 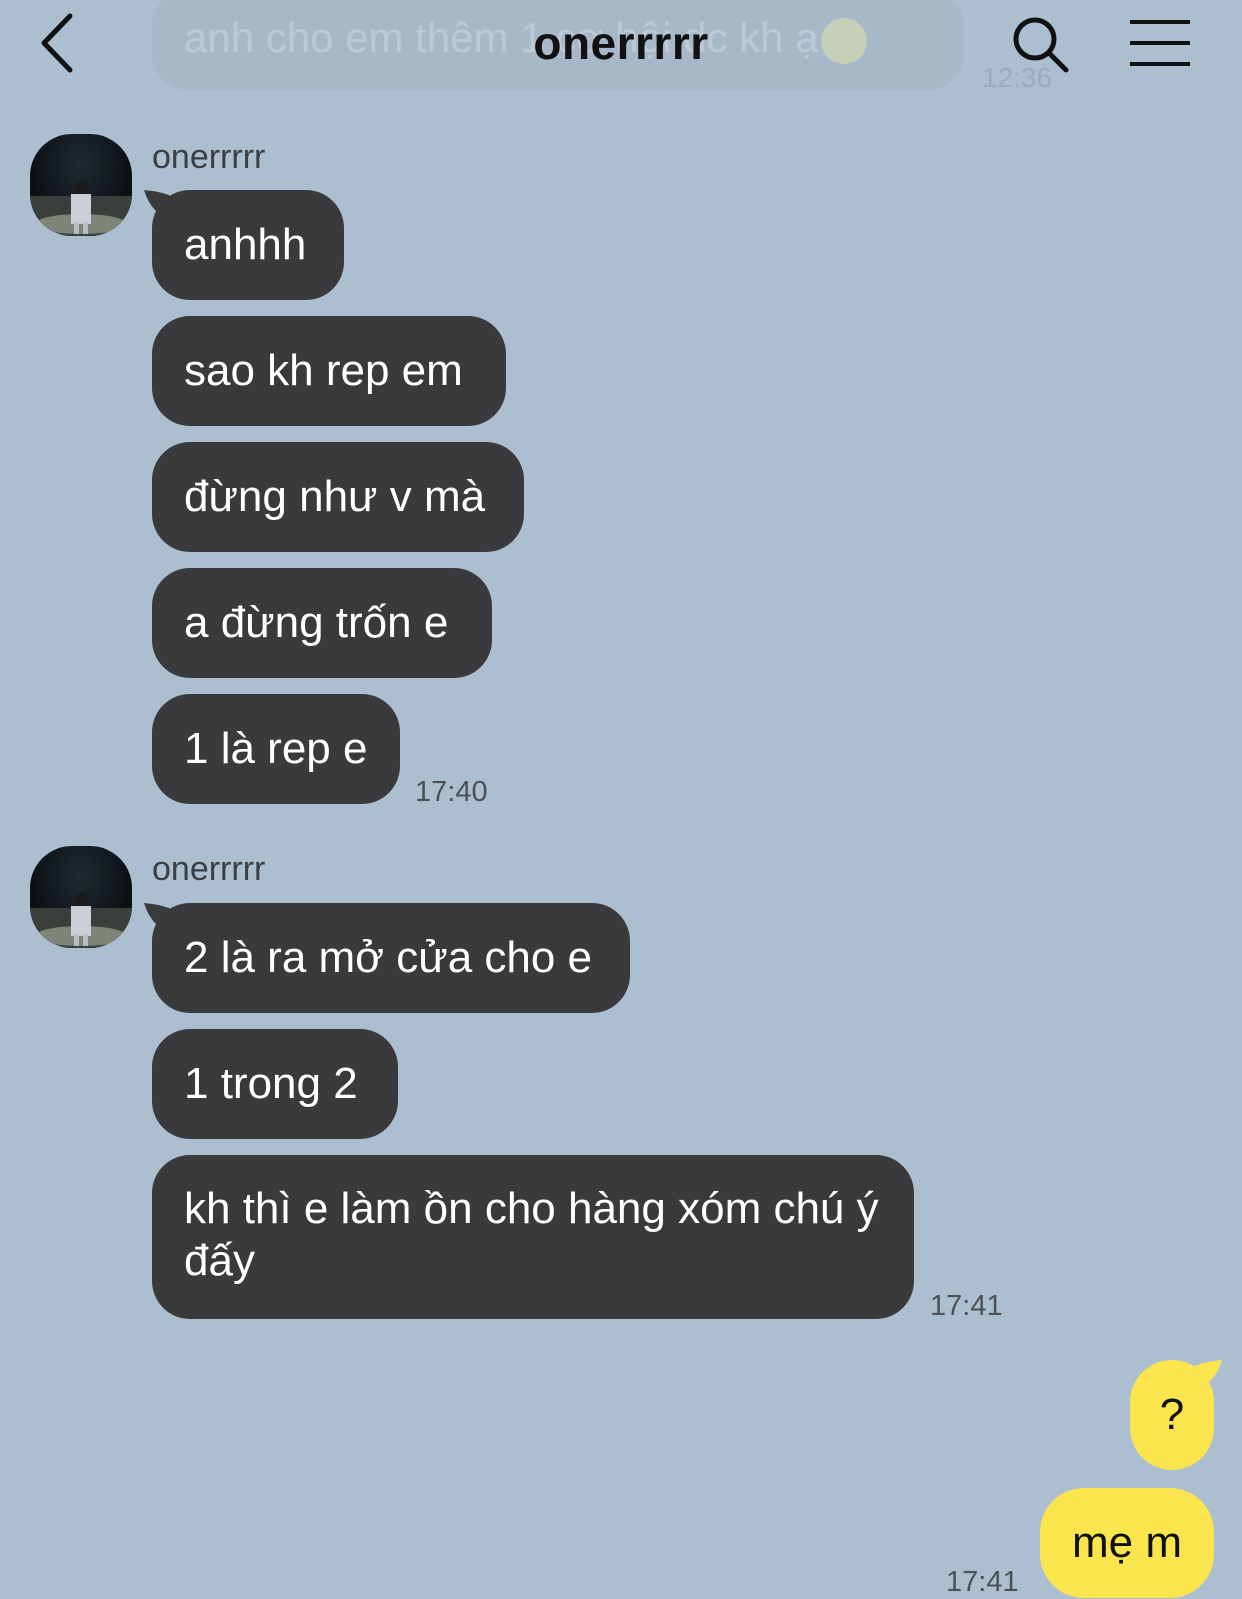 What do you see at coordinates (451, 792) in the screenshot?
I see `message-time: 17:40` at bounding box center [451, 792].